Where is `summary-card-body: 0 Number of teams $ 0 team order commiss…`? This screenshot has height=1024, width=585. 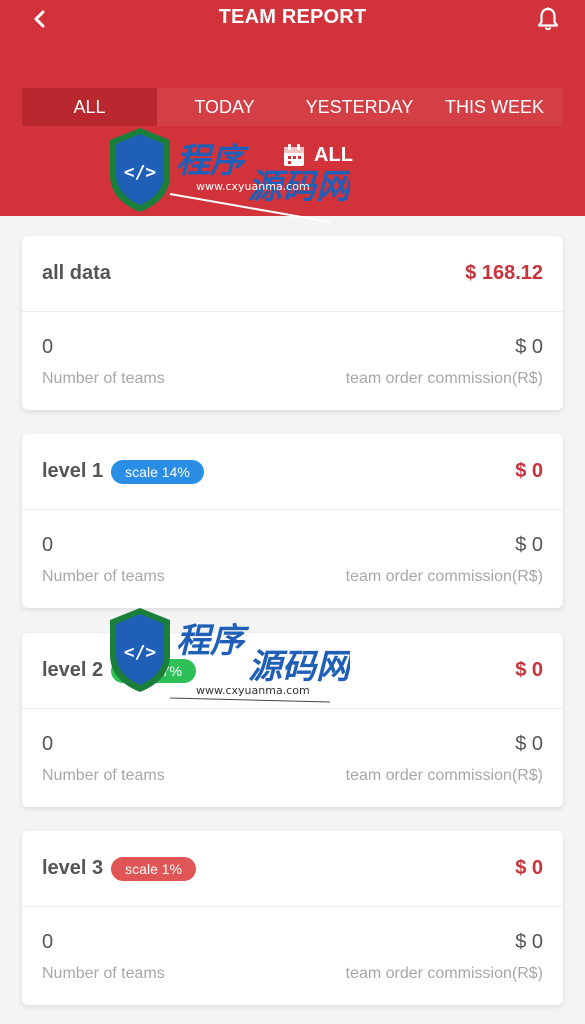 summary-card-body: 0 Number of teams $ 0 team order commiss… is located at coordinates (292, 361).